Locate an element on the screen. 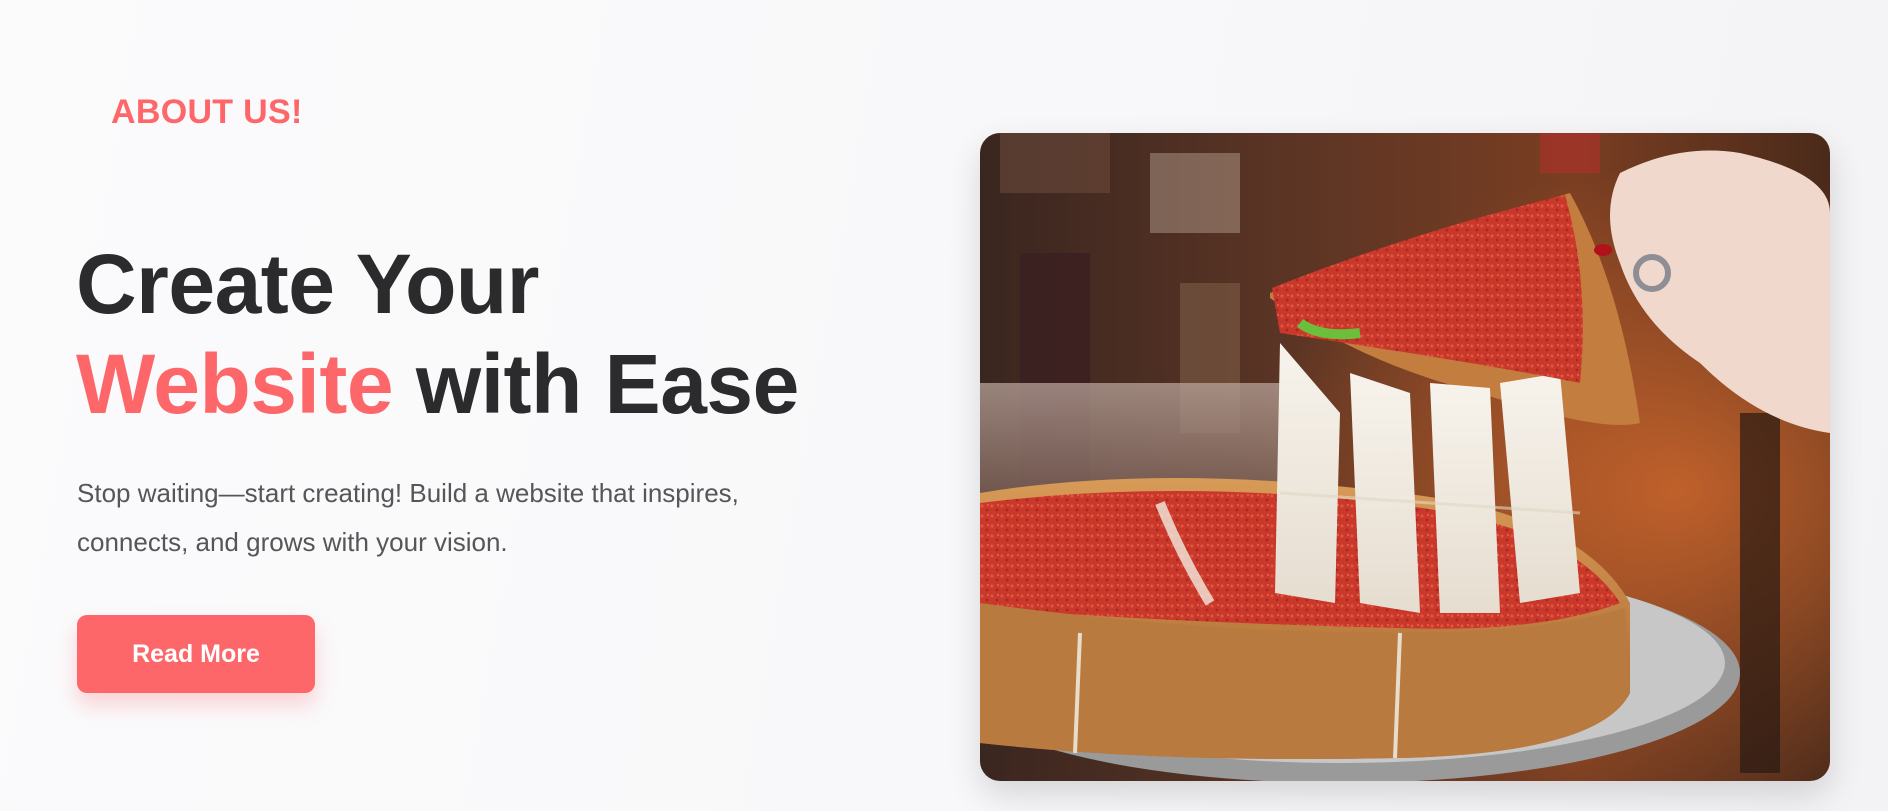 This screenshot has width=1888, height=811. hero-headline: Create Your Website with Ease is located at coordinates (437, 334).